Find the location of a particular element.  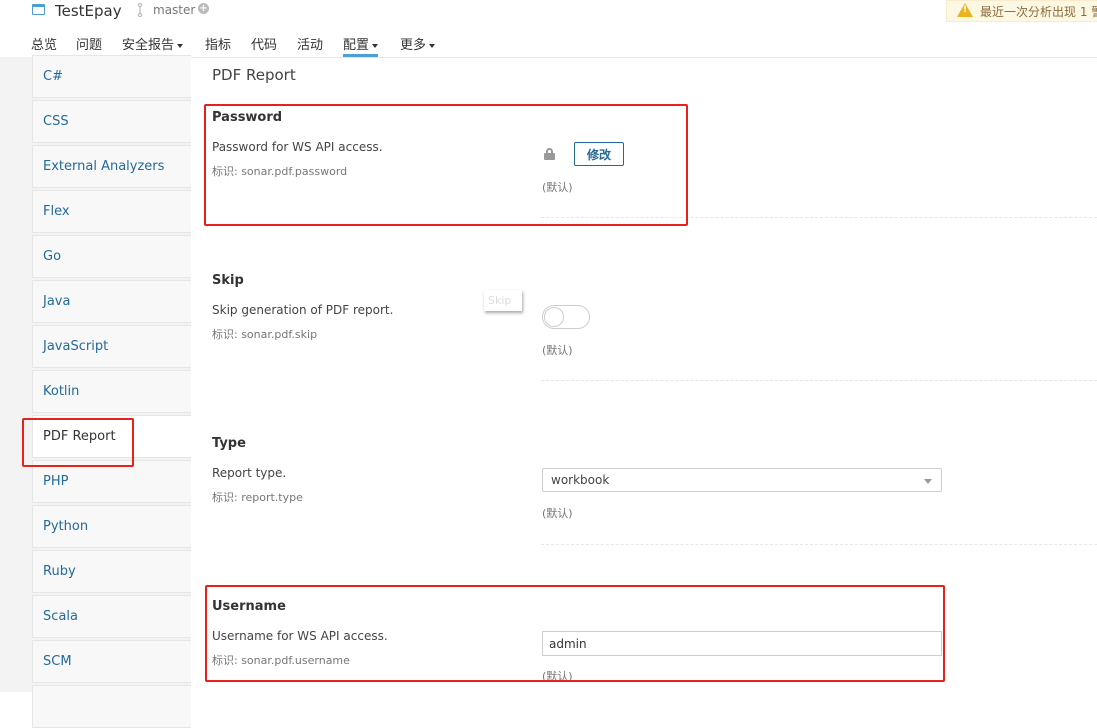

sidebar-item-python: Python is located at coordinates (111, 526).